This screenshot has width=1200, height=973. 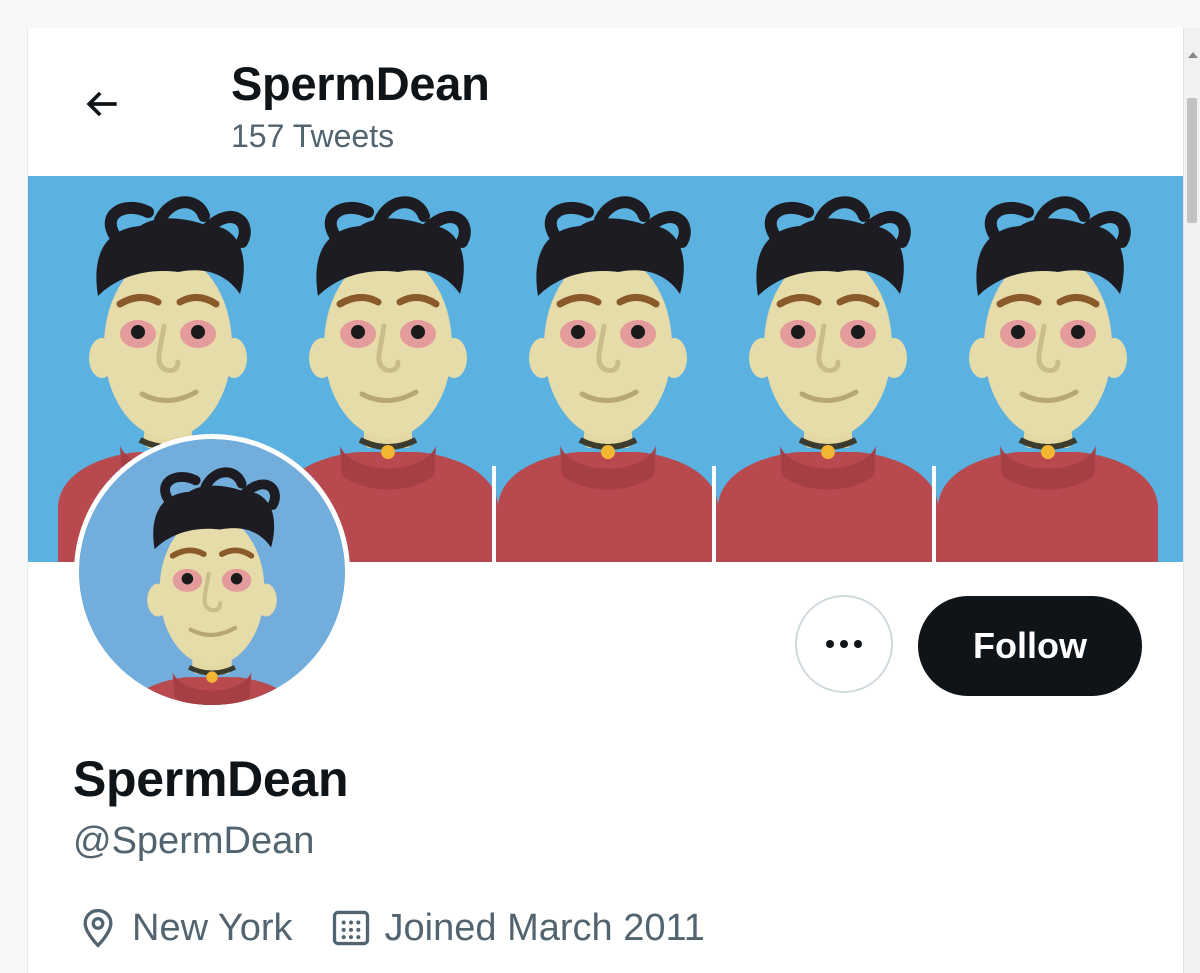 What do you see at coordinates (544, 927) in the screenshot?
I see `joined-text: Joined March 2011` at bounding box center [544, 927].